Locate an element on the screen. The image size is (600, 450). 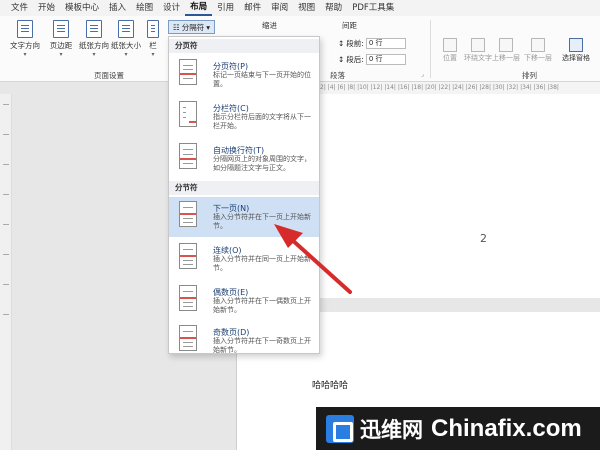
selection-pane-button: 选择窗格 is located at coordinates (576, 50).